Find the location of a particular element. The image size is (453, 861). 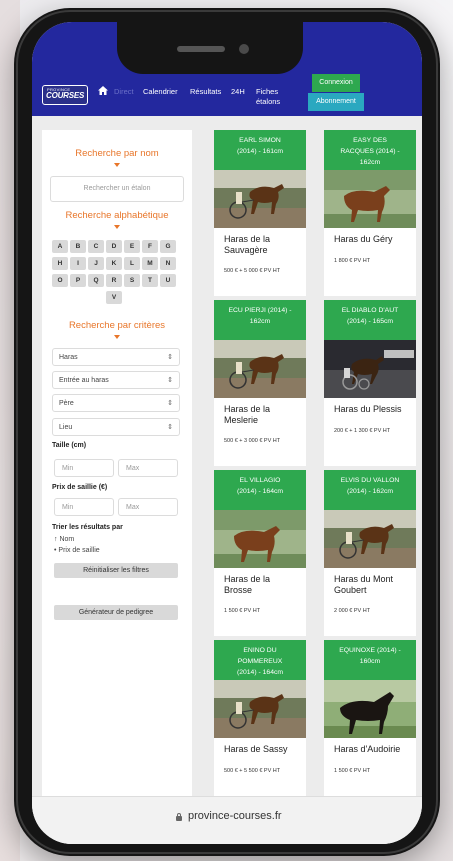

letter-button: V is located at coordinates (114, 297).